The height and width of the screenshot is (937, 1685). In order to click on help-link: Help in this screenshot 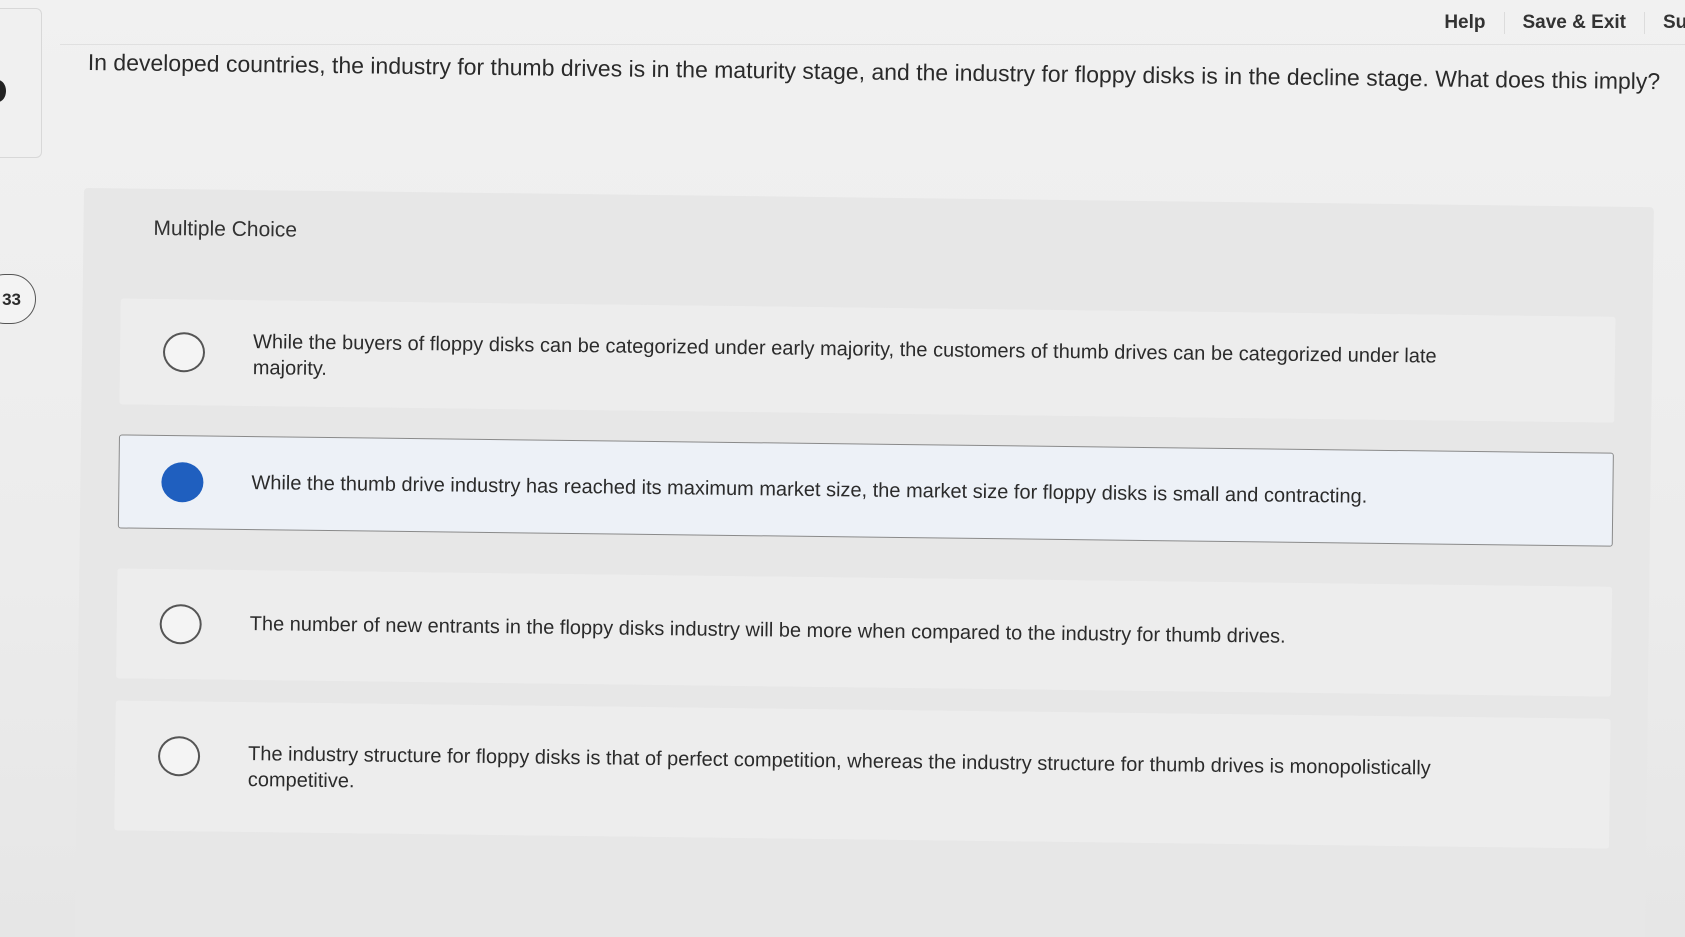, I will do `click(1464, 23)`.